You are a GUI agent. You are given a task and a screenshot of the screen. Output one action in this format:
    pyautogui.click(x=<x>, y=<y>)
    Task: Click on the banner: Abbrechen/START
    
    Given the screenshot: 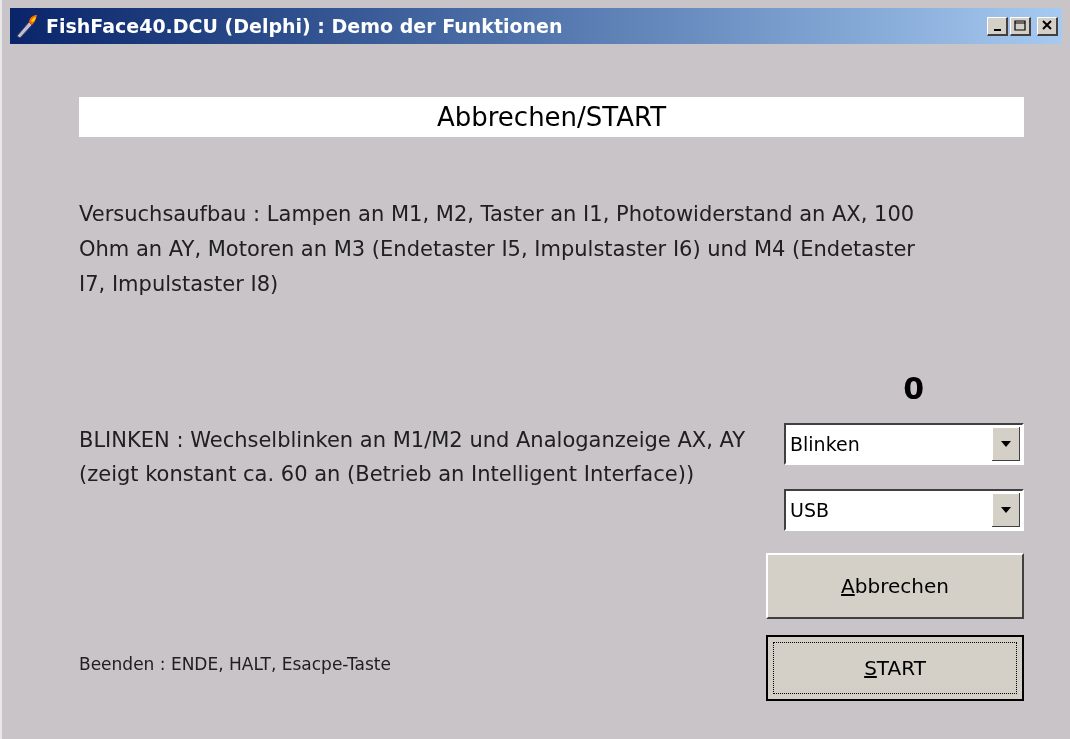 What is the action you would take?
    pyautogui.click(x=551, y=117)
    